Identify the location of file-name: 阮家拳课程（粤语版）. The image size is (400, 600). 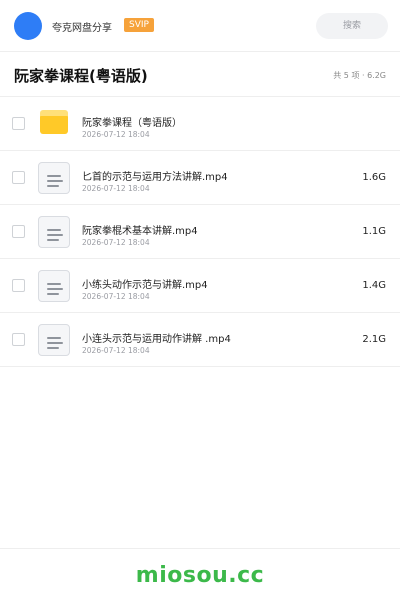
(132, 123).